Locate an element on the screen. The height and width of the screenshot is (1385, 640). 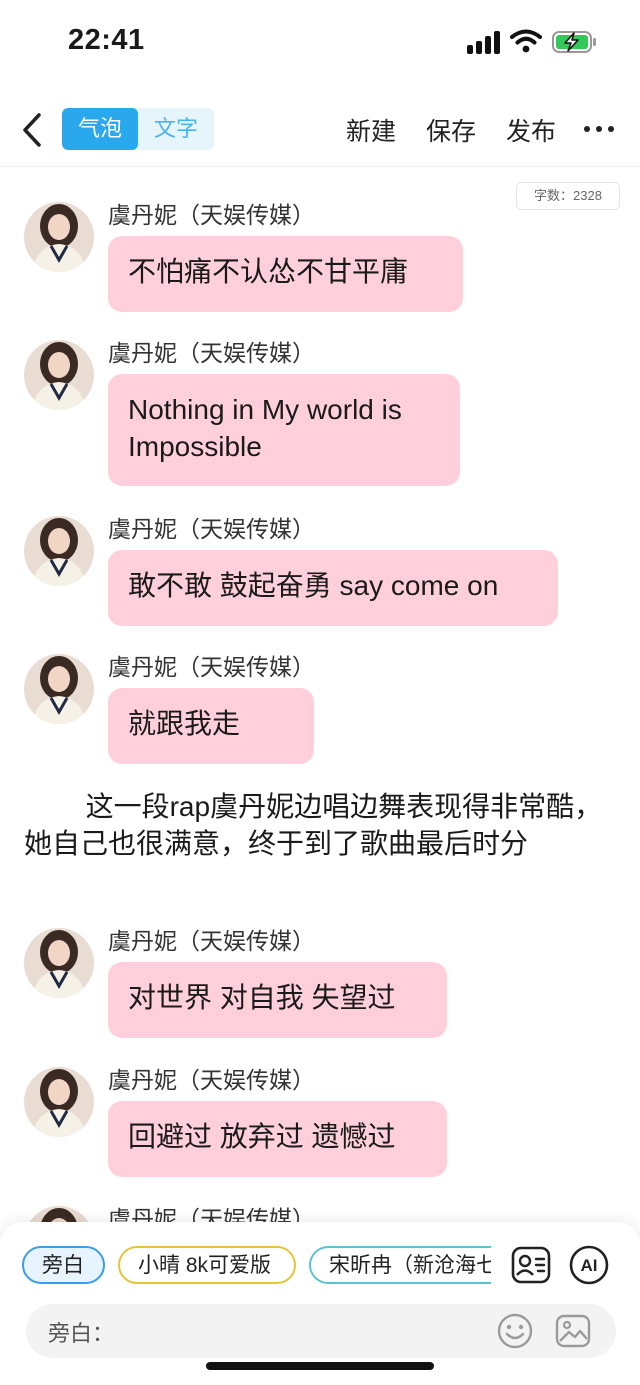
role-chip-narrator: 旁白 is located at coordinates (63, 1265).